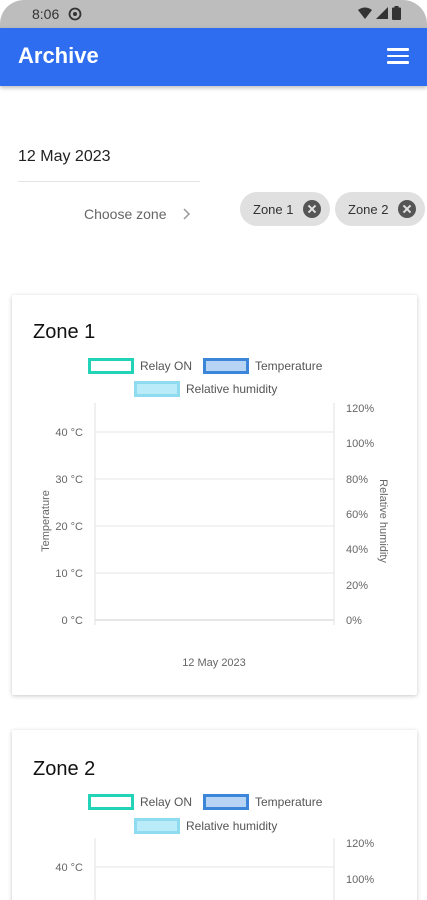 This screenshot has height=900, width=427. What do you see at coordinates (64, 769) in the screenshot?
I see `card-title: Zone 2` at bounding box center [64, 769].